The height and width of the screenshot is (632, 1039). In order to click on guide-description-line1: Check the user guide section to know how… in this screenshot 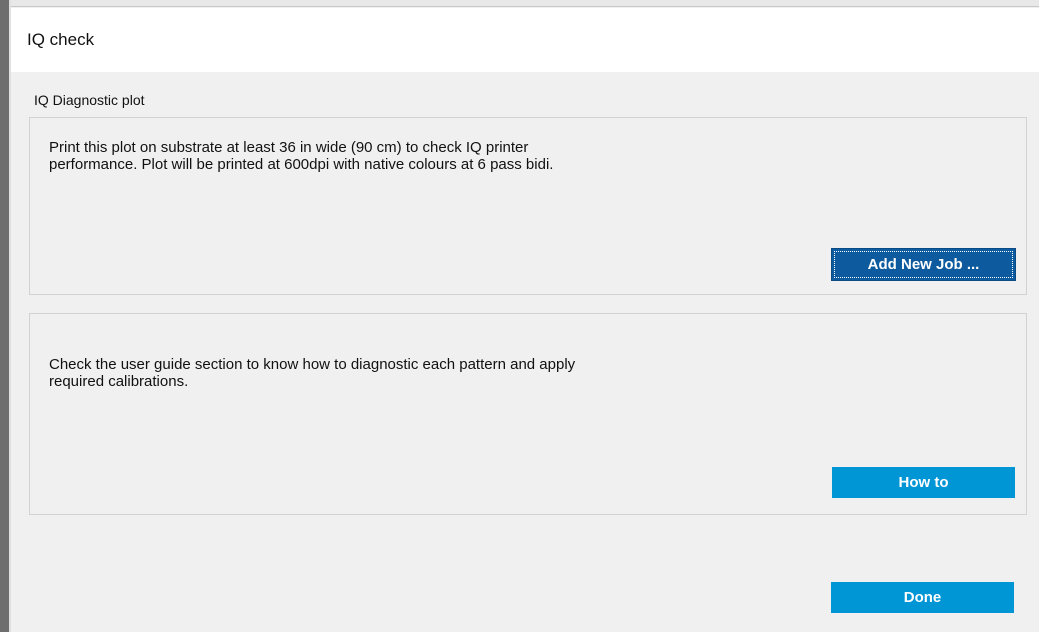, I will do `click(312, 364)`.